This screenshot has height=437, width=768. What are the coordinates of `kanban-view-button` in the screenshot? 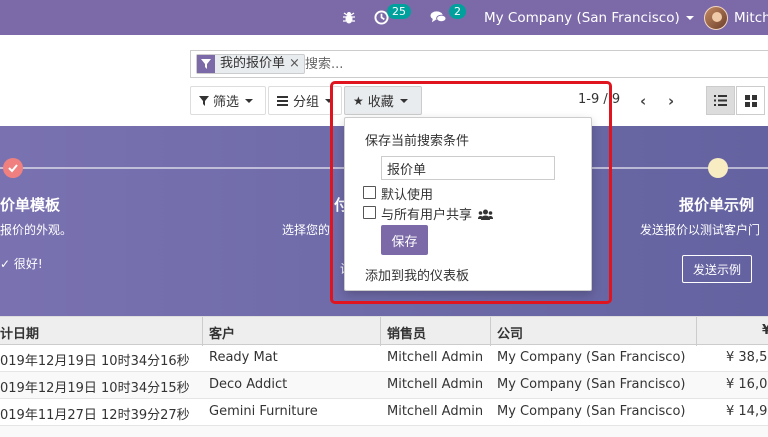 It's located at (750, 100).